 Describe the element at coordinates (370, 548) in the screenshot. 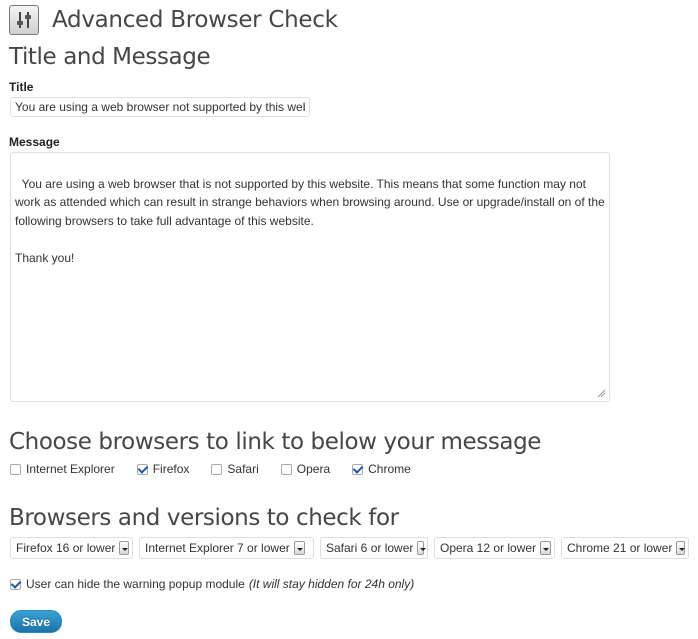

I see `select-value: Safari 6 or lower` at that location.